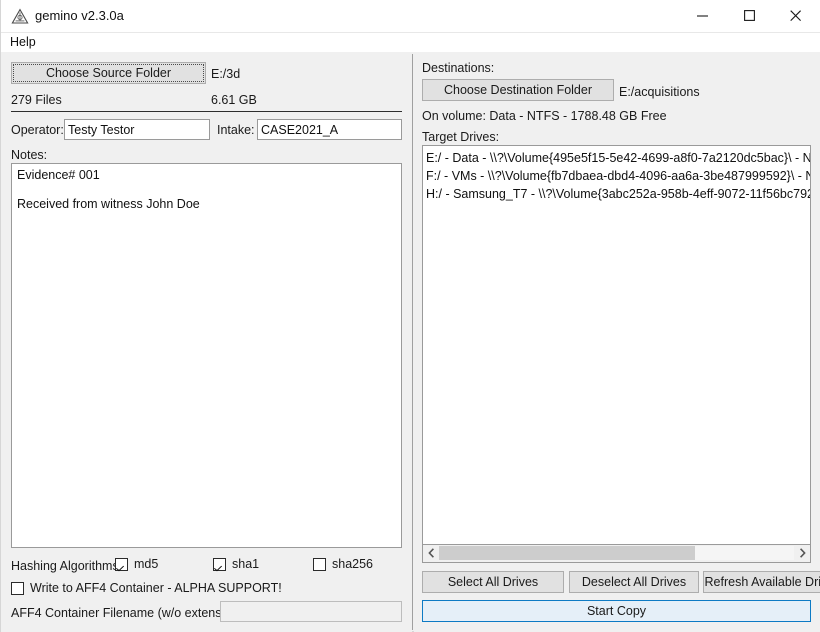 This screenshot has height=632, width=820. What do you see at coordinates (616, 611) in the screenshot?
I see `start-copy-button: Start Copy` at bounding box center [616, 611].